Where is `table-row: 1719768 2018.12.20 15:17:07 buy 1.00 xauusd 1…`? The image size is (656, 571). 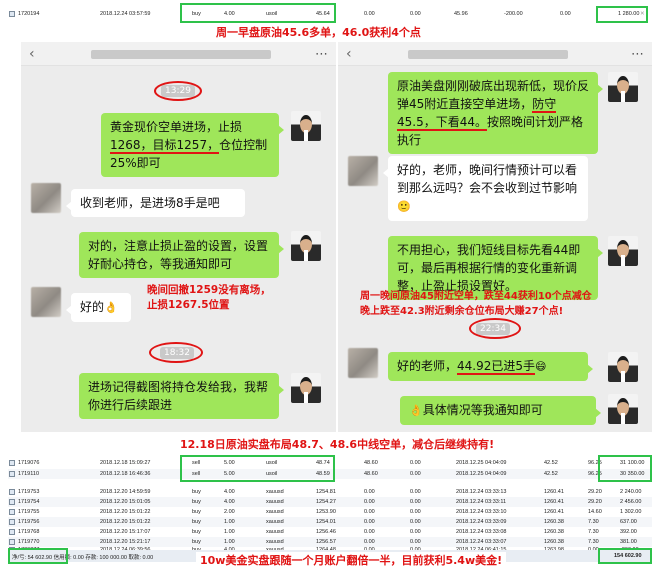 table-row: 1719768 2018.12.20 15:17:07 buy 1.00 xauusd 1… is located at coordinates (330, 532).